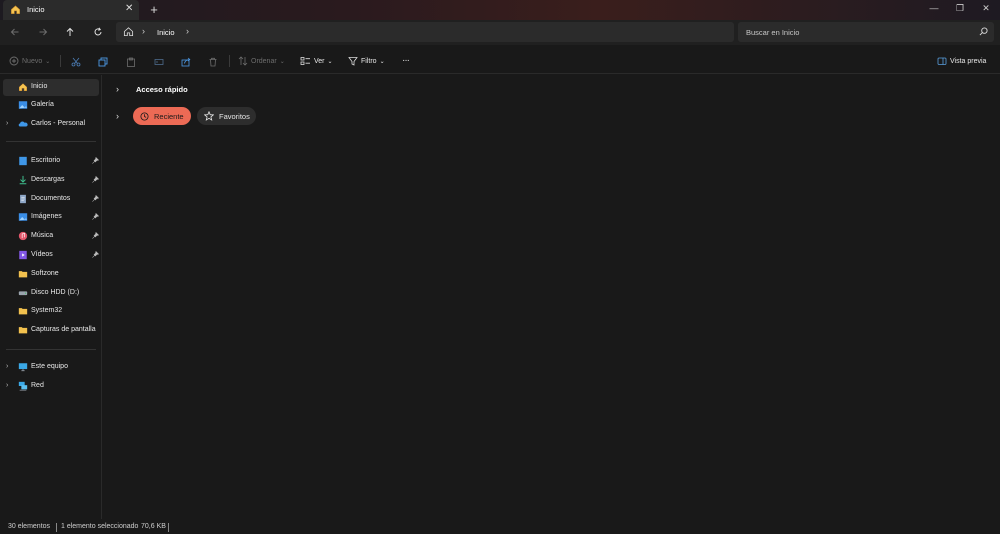  I want to click on filter-icon, so click(353, 61).